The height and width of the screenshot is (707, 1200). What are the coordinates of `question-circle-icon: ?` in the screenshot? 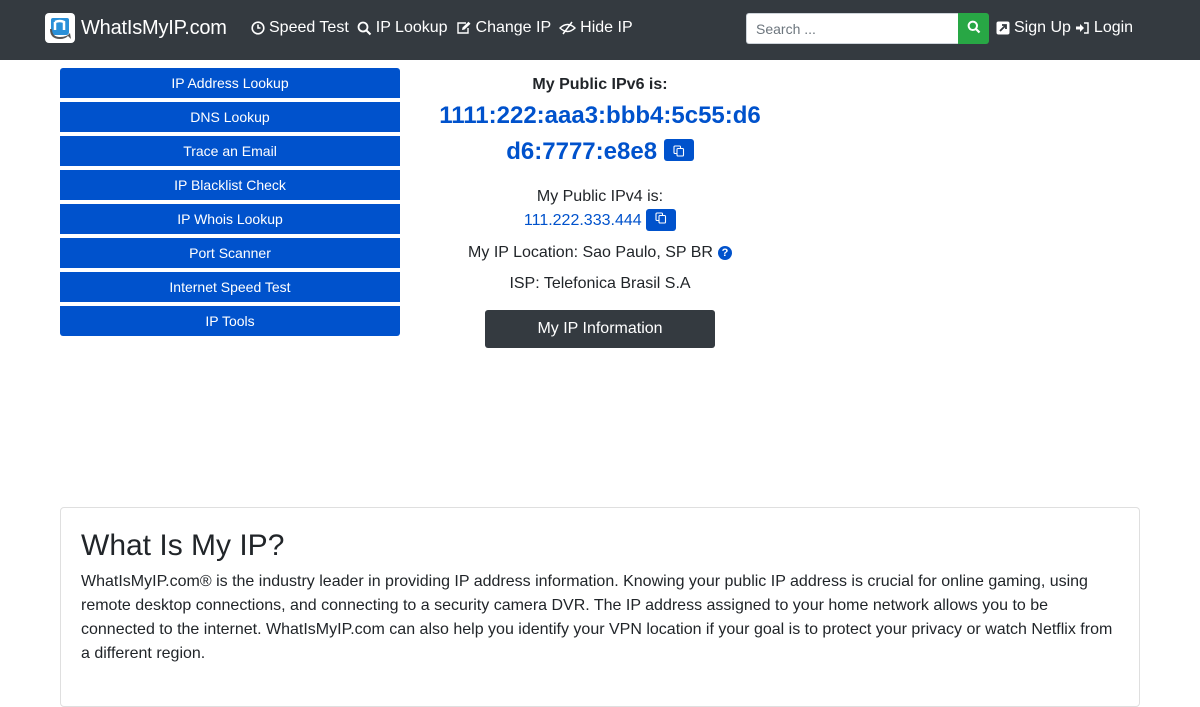 It's located at (724, 253).